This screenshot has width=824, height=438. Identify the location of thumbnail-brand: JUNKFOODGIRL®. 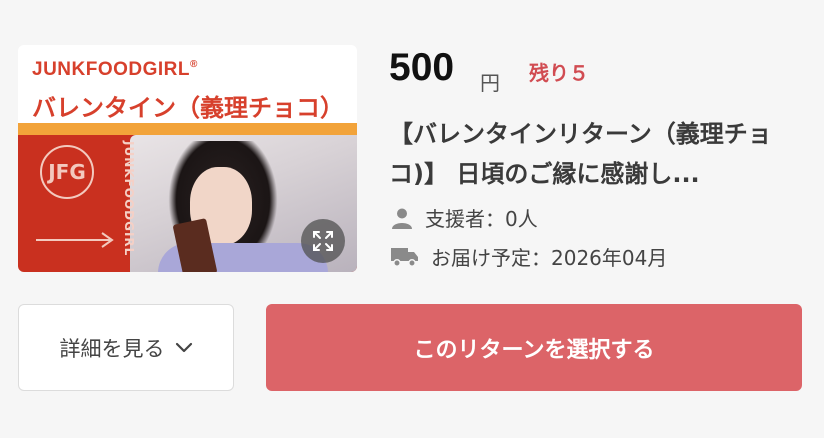
(115, 69).